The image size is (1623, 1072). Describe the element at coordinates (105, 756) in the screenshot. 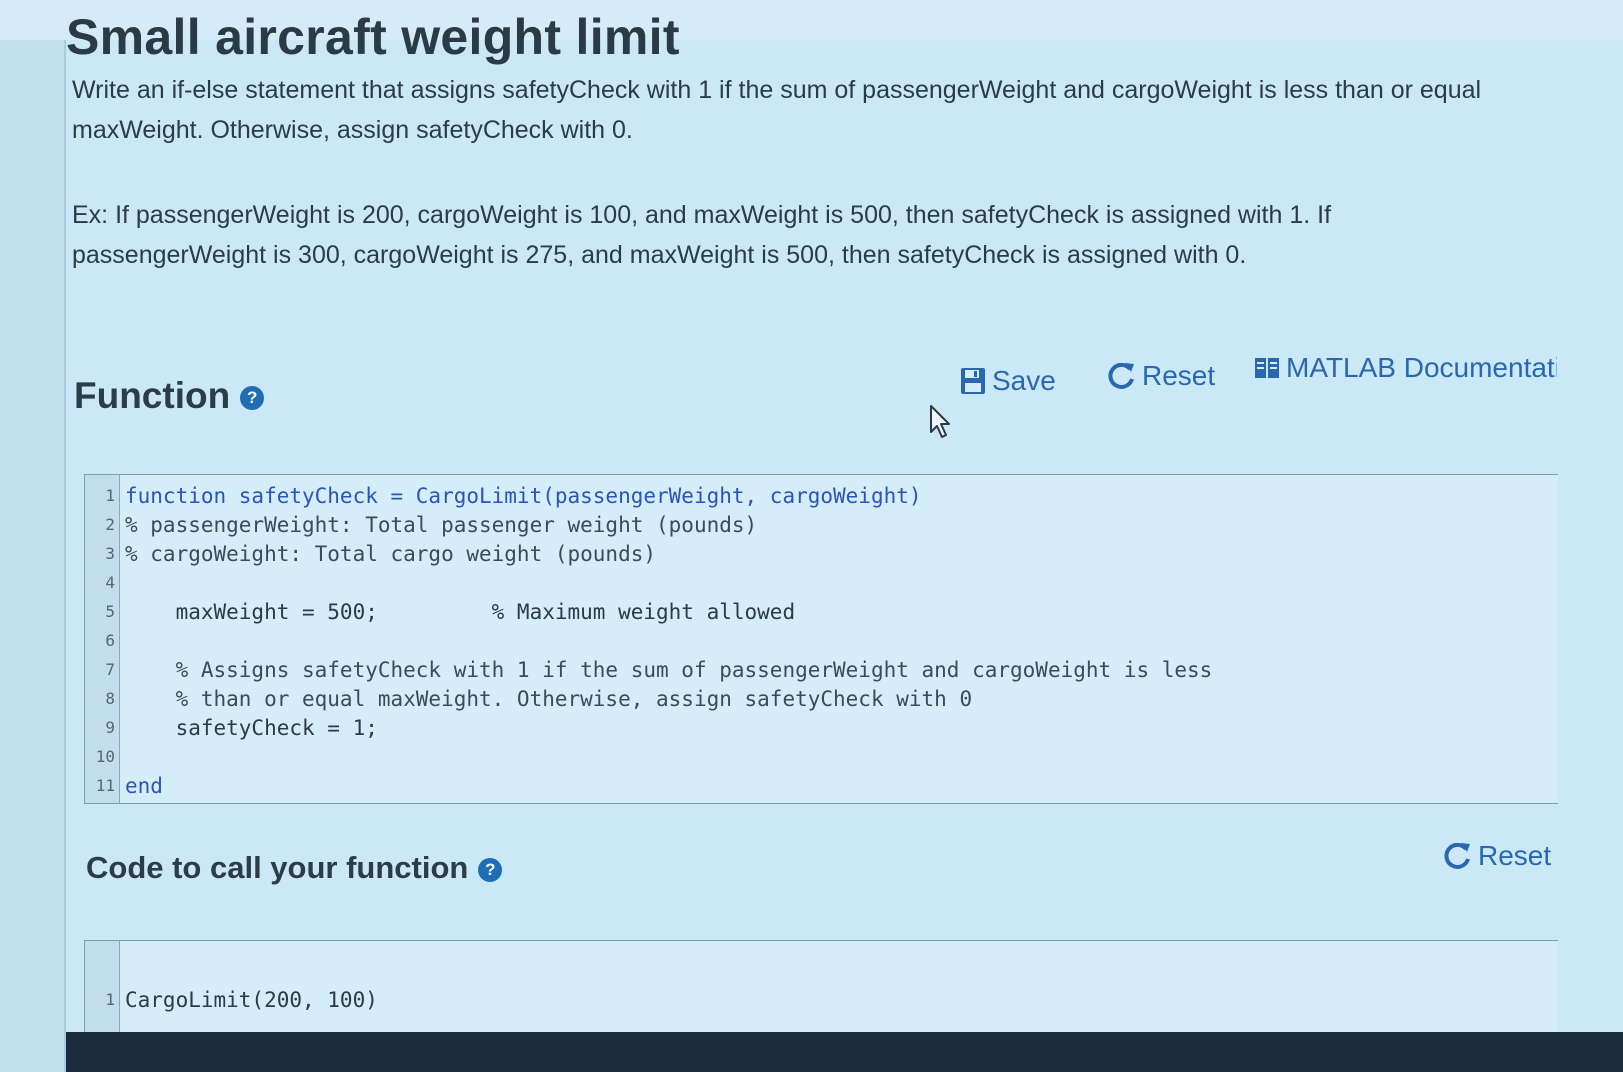

I see `line-number: 10` at that location.